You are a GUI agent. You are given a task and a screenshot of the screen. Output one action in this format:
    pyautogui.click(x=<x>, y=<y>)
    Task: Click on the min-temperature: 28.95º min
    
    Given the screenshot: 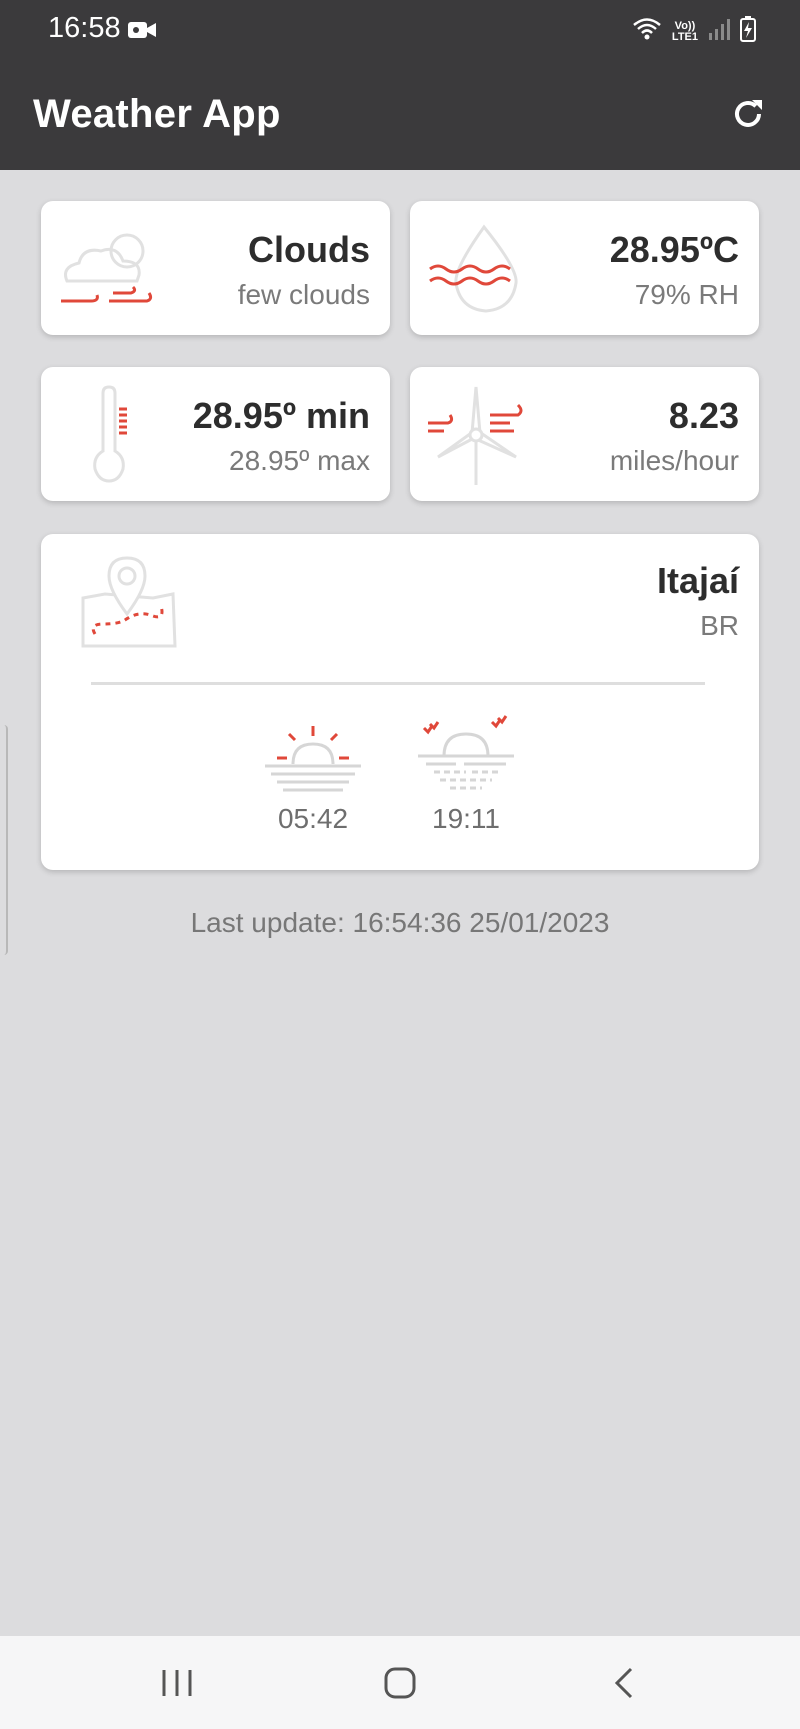 What is the action you would take?
    pyautogui.click(x=281, y=415)
    